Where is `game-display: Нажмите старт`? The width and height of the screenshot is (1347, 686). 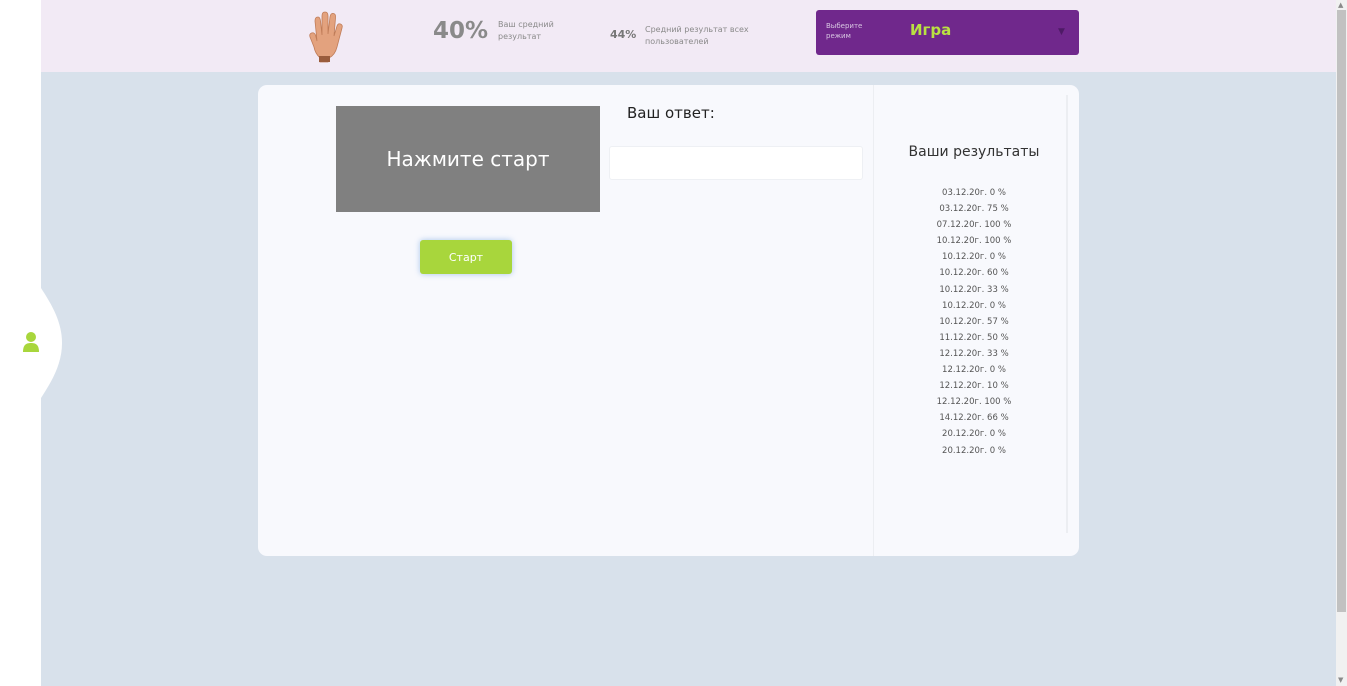 game-display: Нажмите старт is located at coordinates (468, 159).